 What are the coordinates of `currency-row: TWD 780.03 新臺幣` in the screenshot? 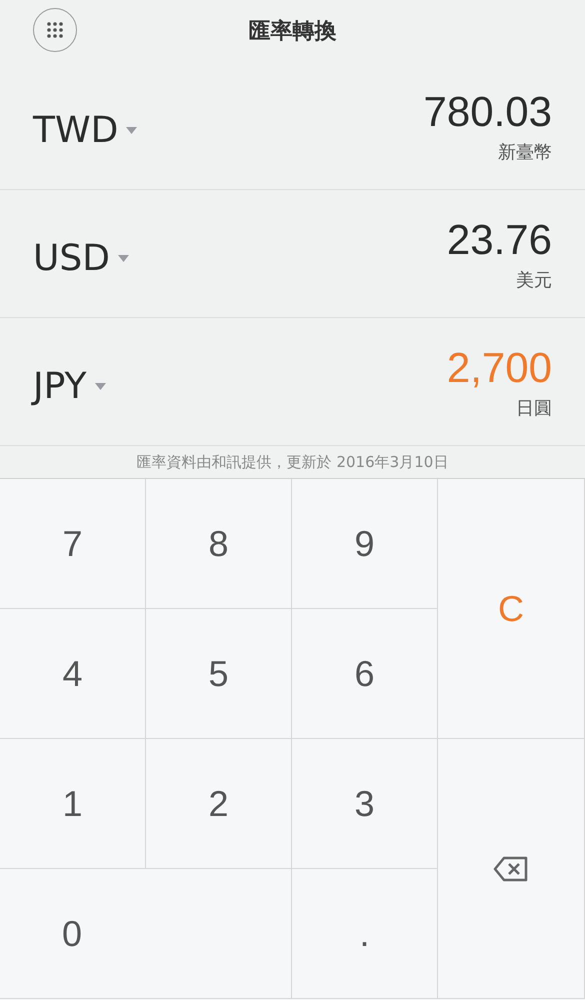 It's located at (292, 126).